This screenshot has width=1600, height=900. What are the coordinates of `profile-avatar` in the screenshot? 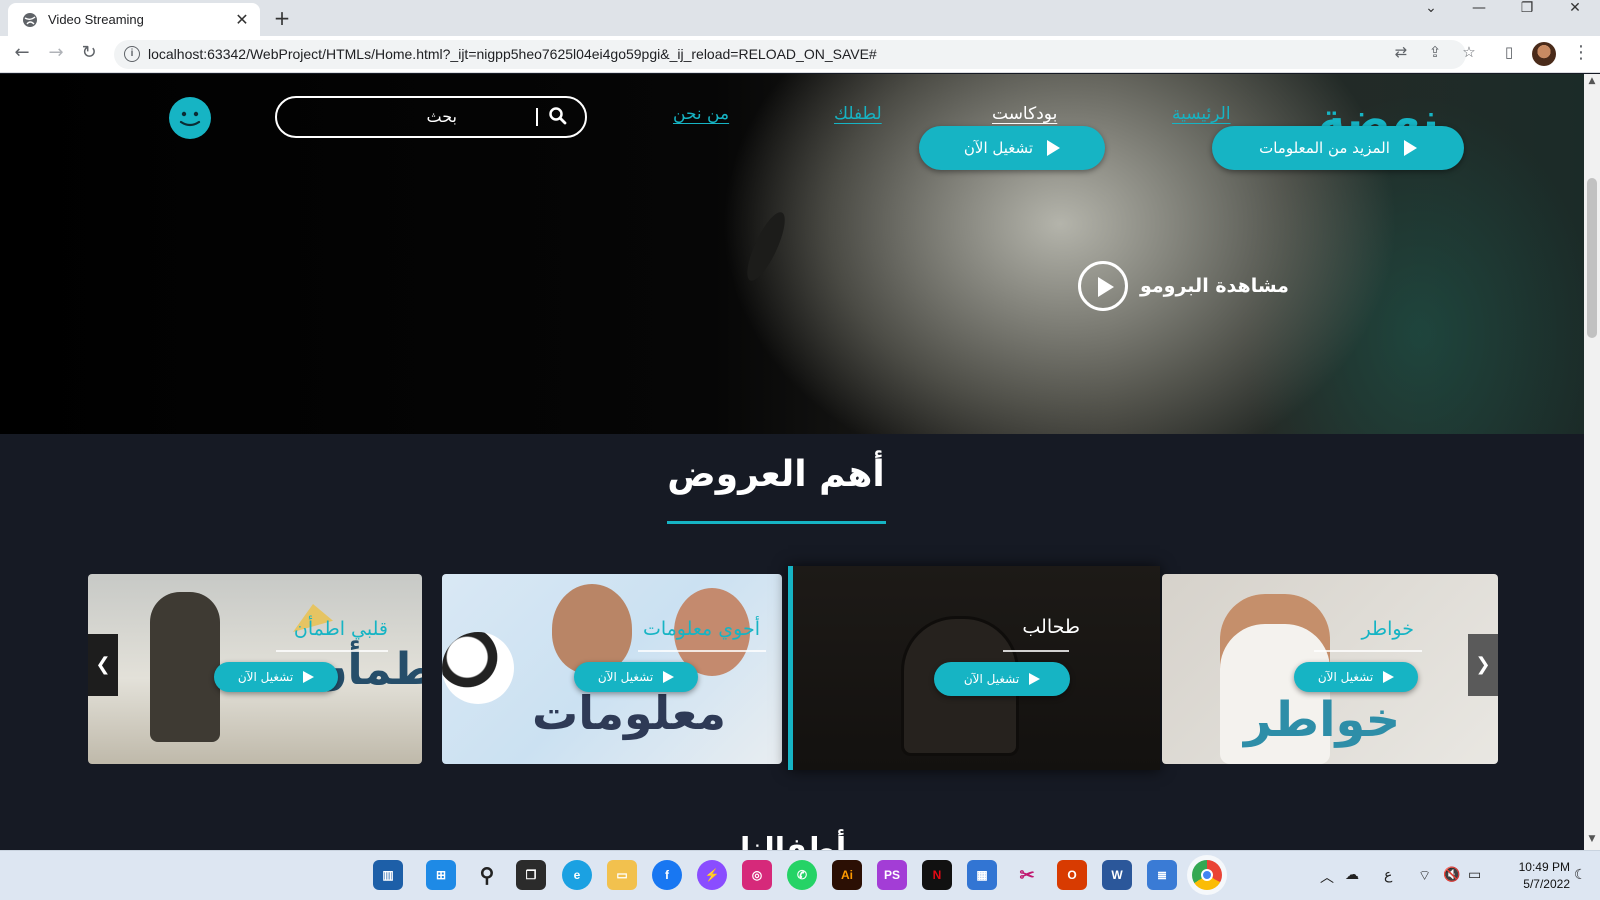 It's located at (1544, 54).